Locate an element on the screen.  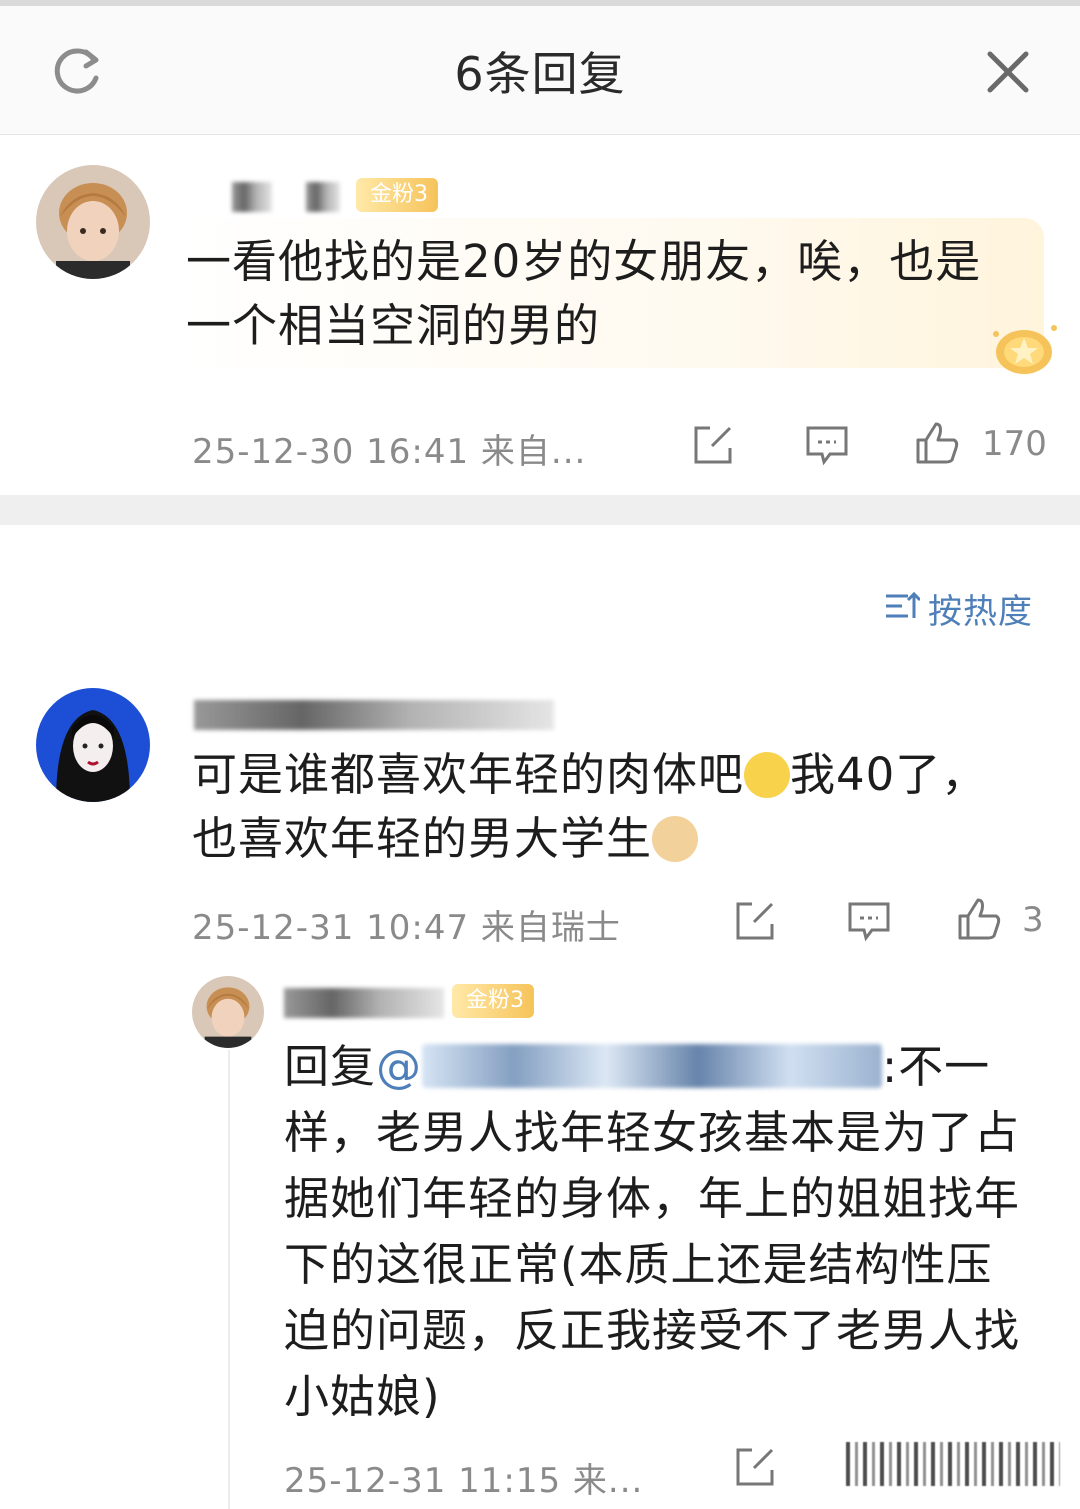
page-title: 6条回复 is located at coordinates (540, 74).